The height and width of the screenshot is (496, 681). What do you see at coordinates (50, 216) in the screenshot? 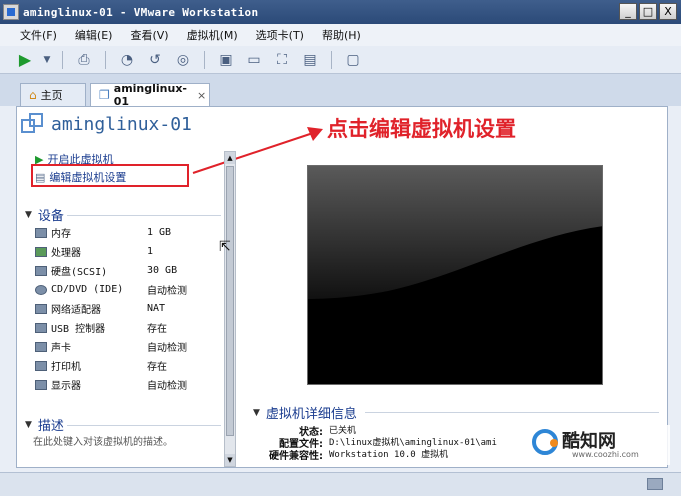
I see `devices-heading: 设备` at bounding box center [50, 216].